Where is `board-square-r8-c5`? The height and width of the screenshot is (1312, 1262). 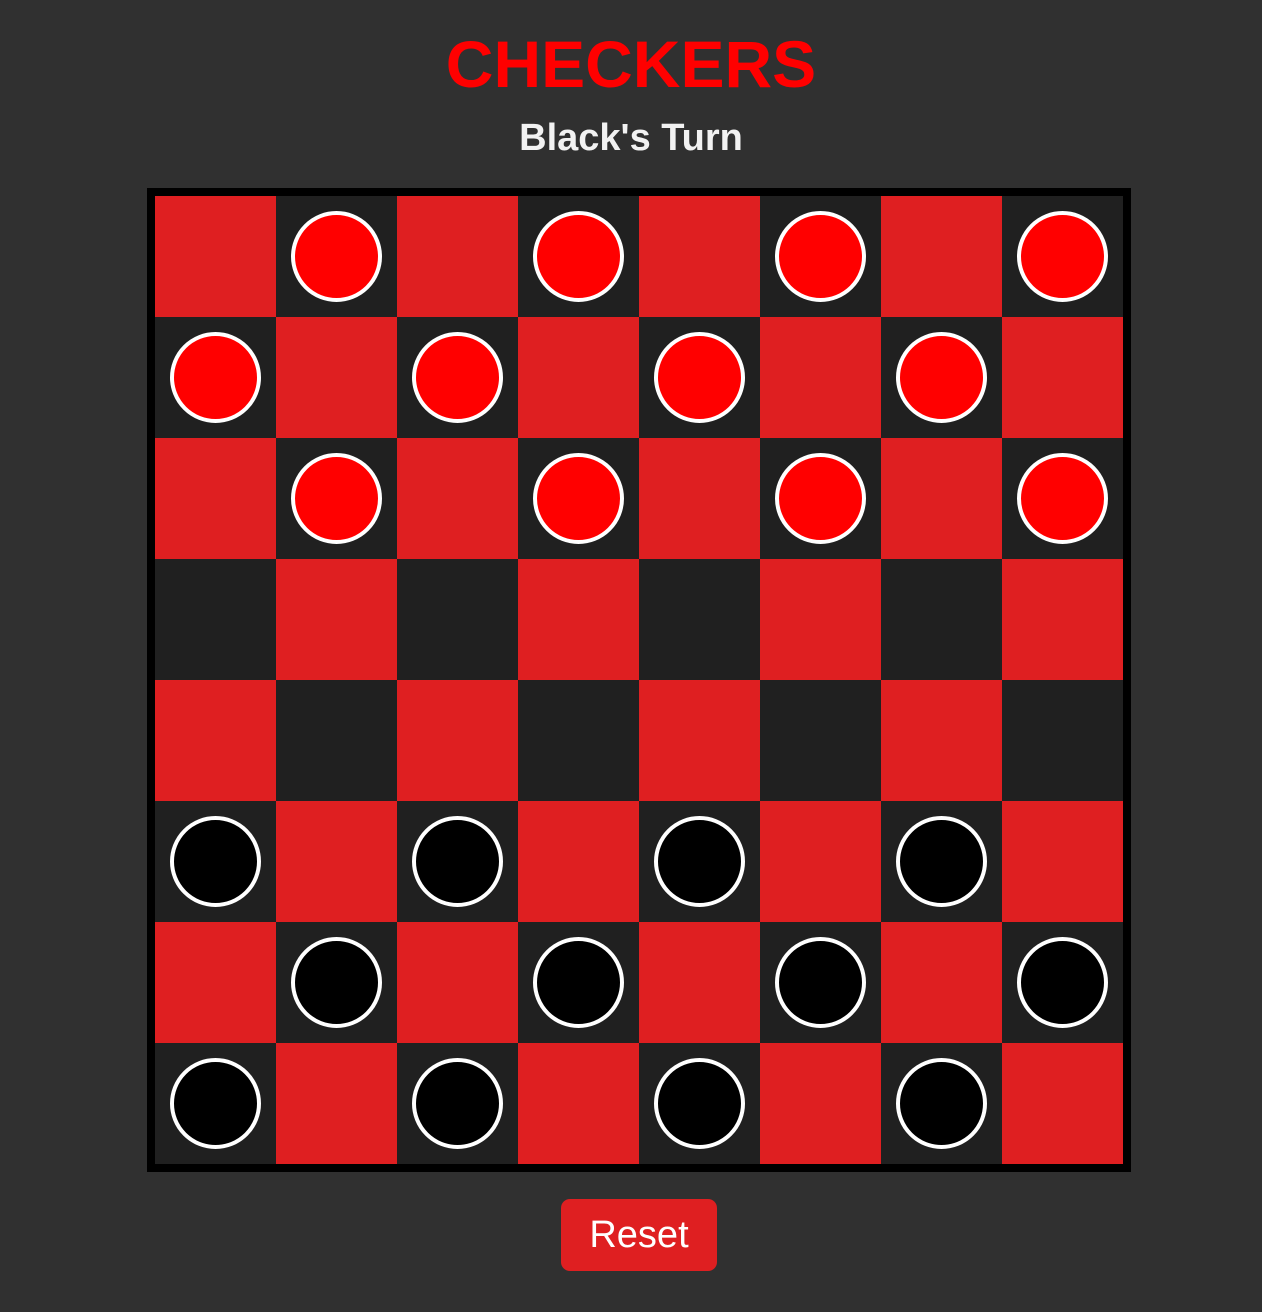 board-square-r8-c5 is located at coordinates (699, 1103).